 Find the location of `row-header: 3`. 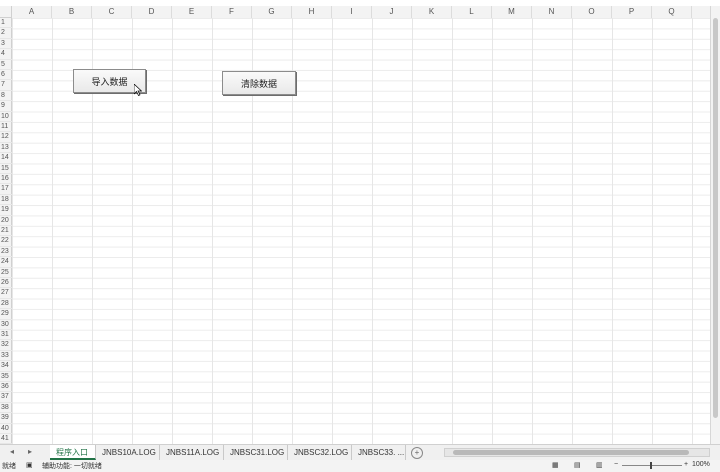

row-header: 3 is located at coordinates (6, 44).